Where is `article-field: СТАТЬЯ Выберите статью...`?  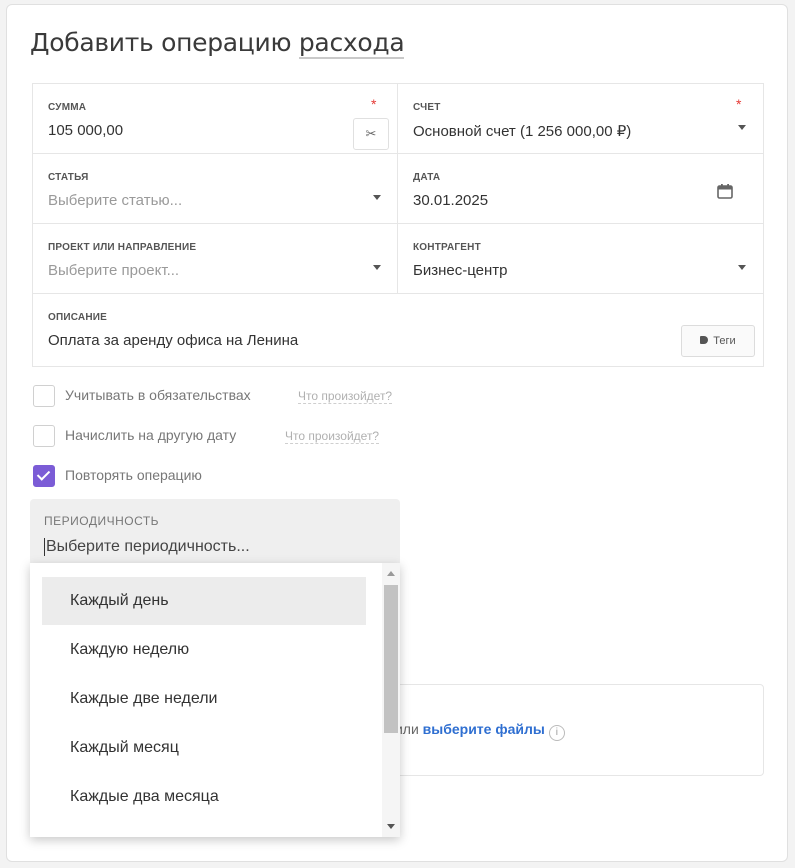 article-field: СТАТЬЯ Выберите статью... is located at coordinates (215, 189).